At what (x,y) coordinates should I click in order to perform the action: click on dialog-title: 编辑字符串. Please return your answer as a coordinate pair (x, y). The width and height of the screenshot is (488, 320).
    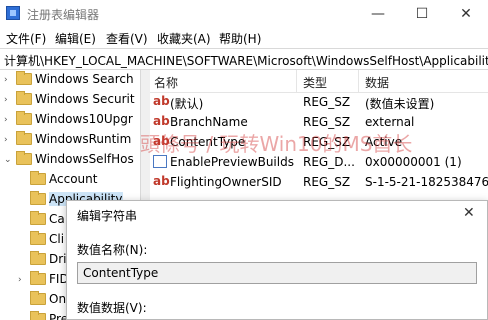
    Looking at the image, I should click on (107, 216).